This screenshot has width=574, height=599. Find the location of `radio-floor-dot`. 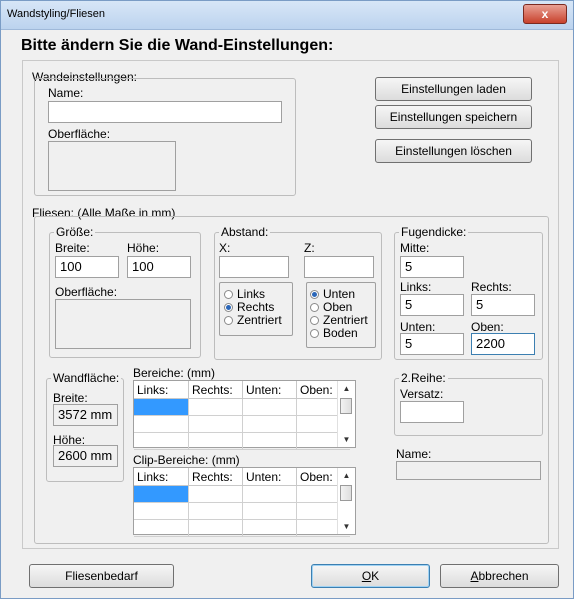

radio-floor-dot is located at coordinates (314, 333).